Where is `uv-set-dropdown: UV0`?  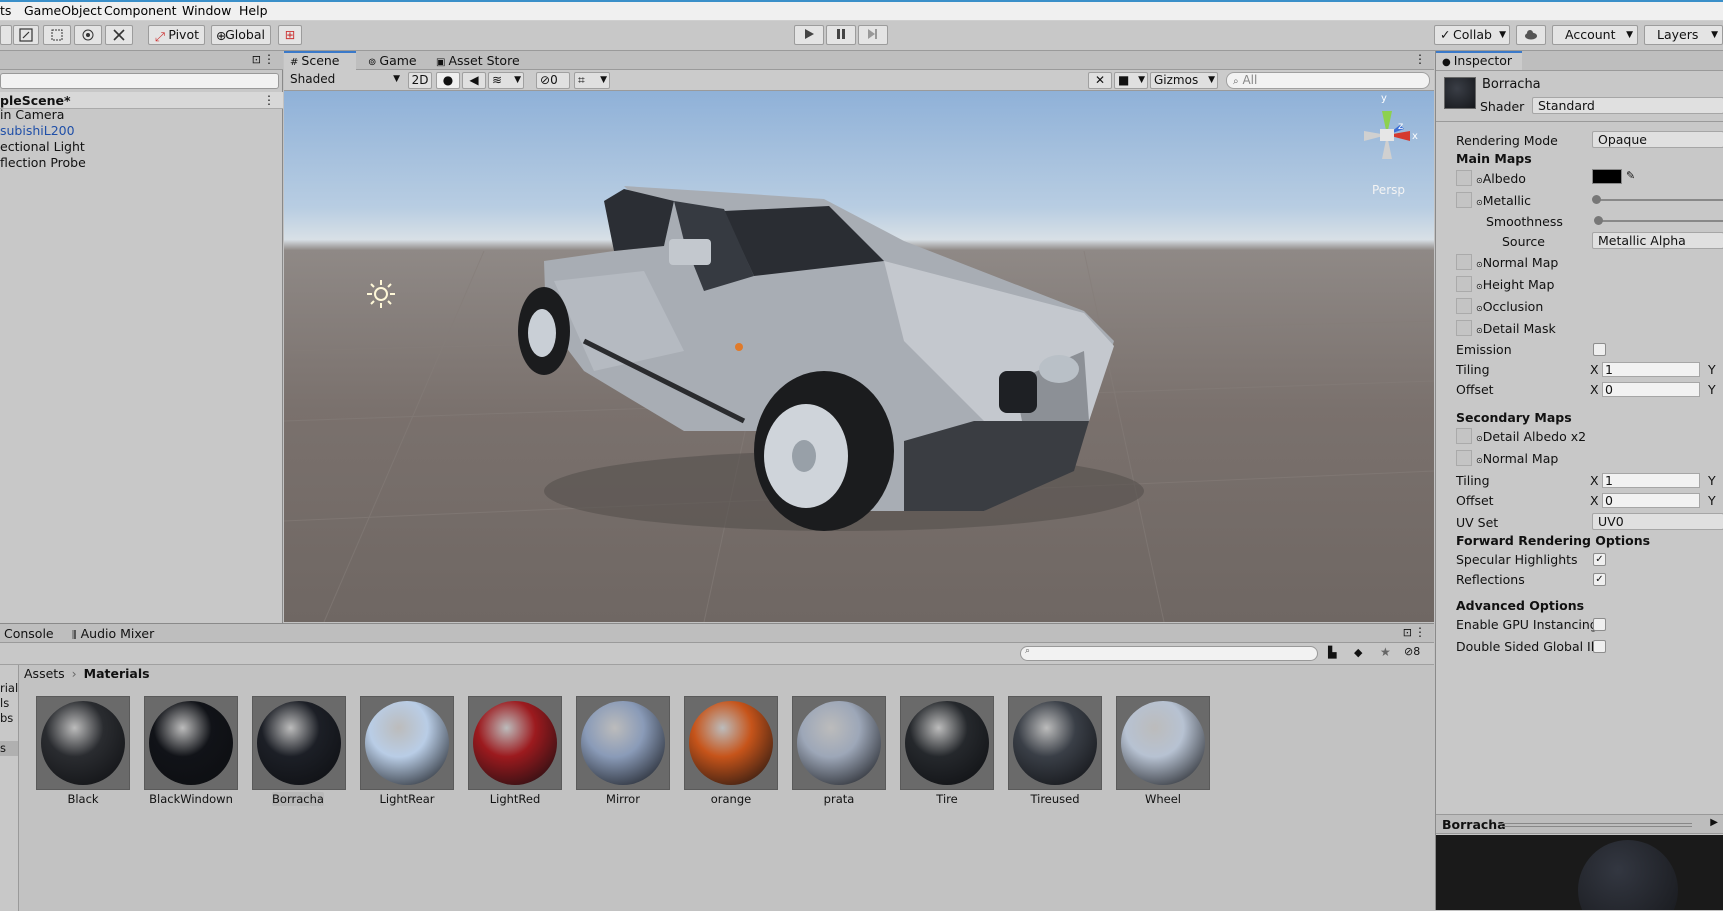
uv-set-dropdown: UV0 is located at coordinates (1657, 521).